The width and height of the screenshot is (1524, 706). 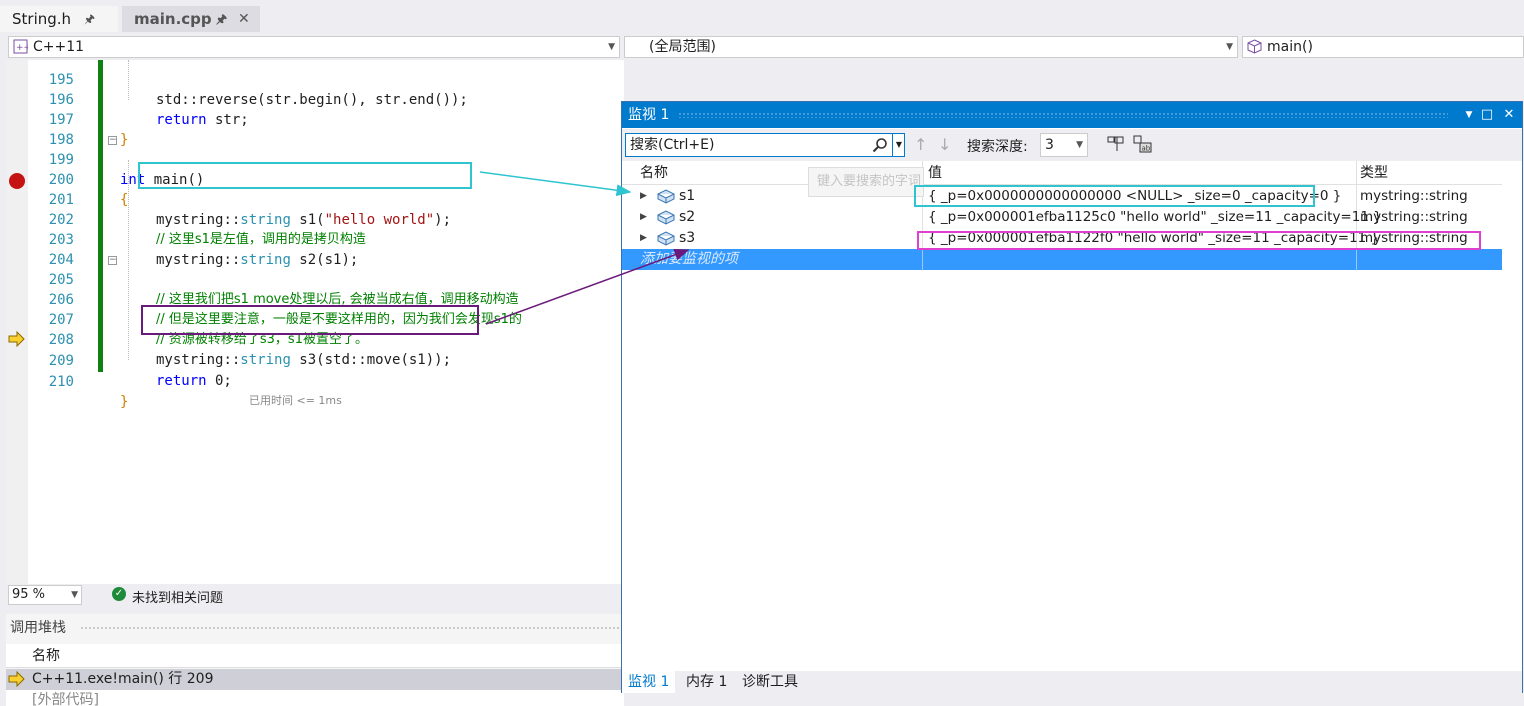 What do you see at coordinates (1146, 149) in the screenshot?
I see `svg-text: ab` at bounding box center [1146, 149].